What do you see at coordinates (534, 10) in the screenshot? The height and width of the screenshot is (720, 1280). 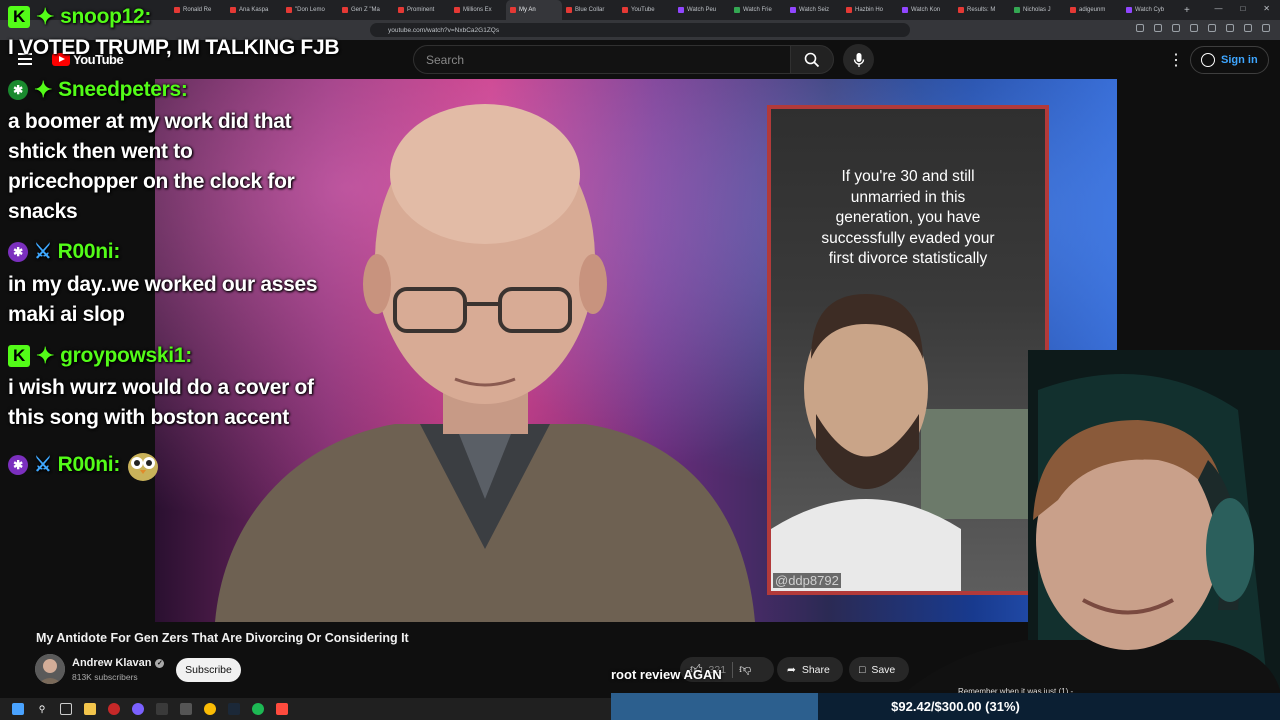 I see `browser-tab: My An` at bounding box center [534, 10].